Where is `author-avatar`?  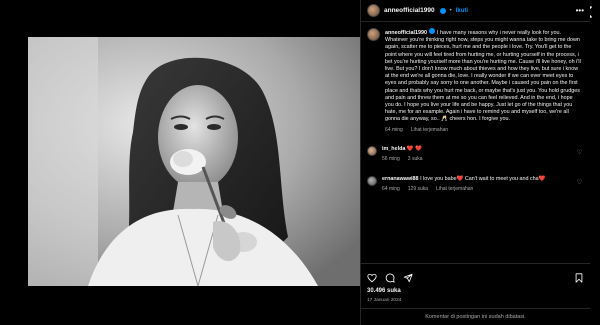 author-avatar is located at coordinates (373, 10).